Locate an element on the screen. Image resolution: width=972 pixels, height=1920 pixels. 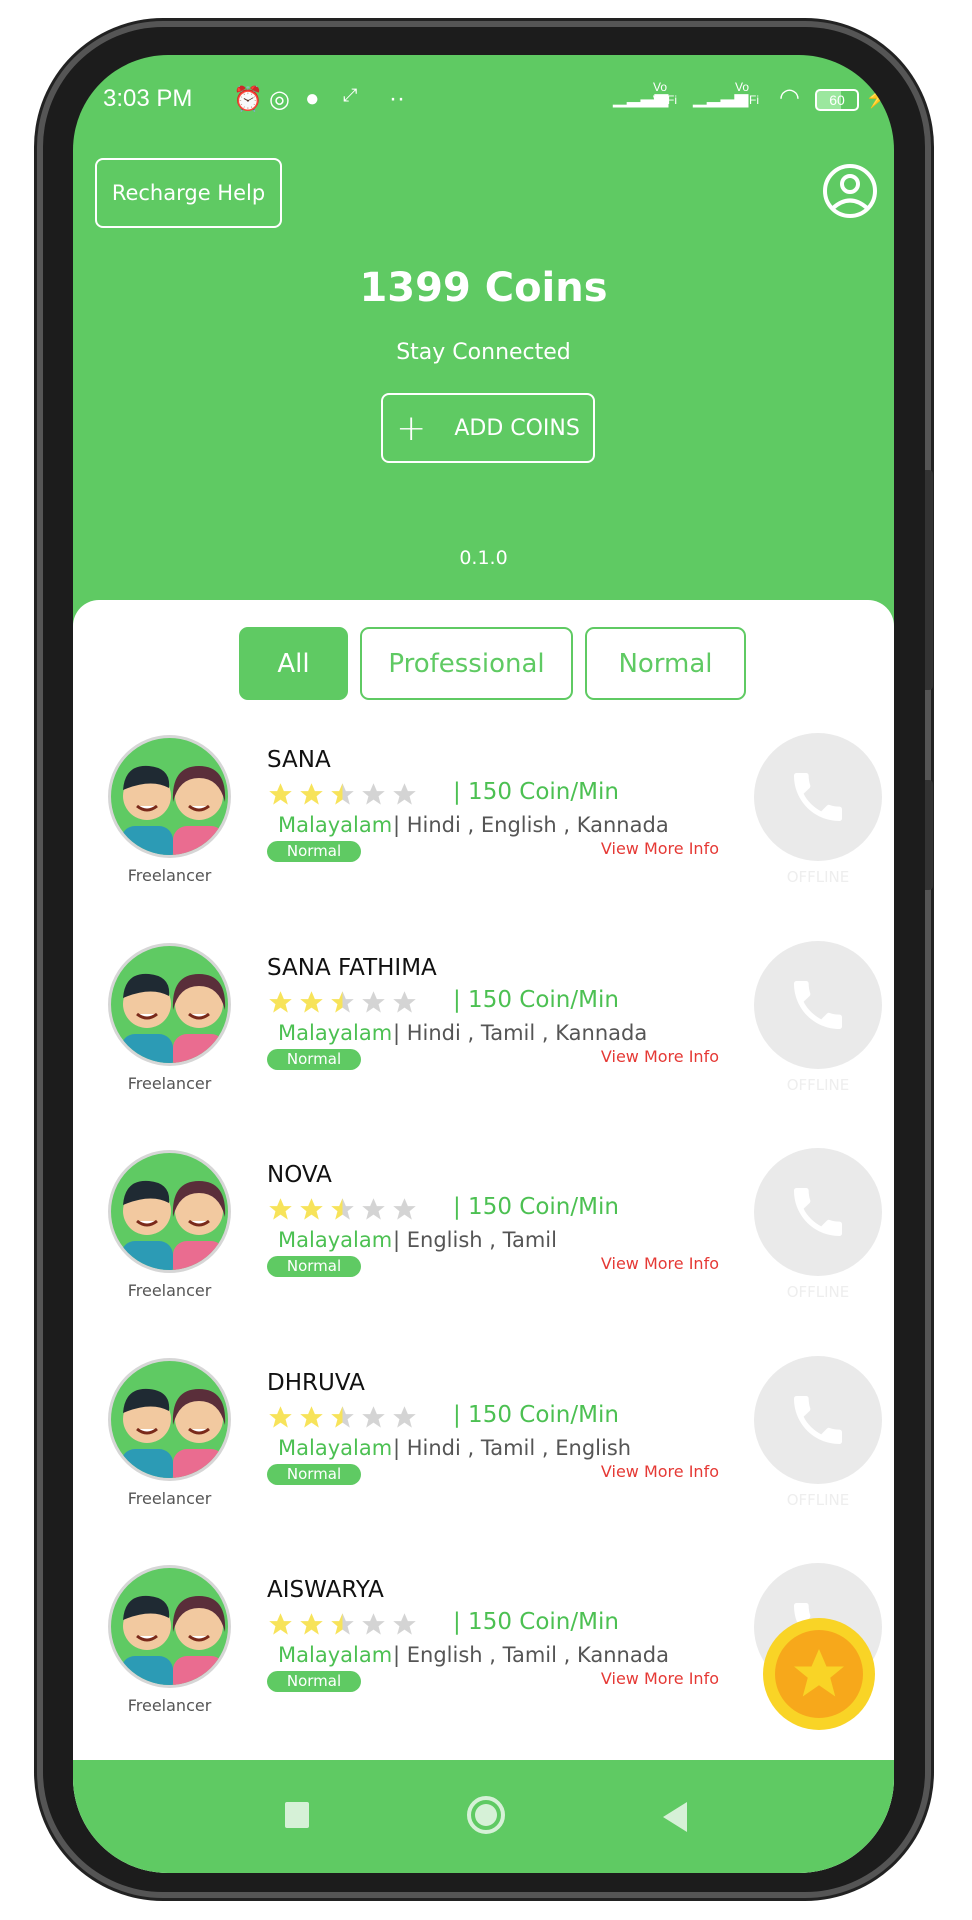
plus-icon: + is located at coordinates (411, 428).